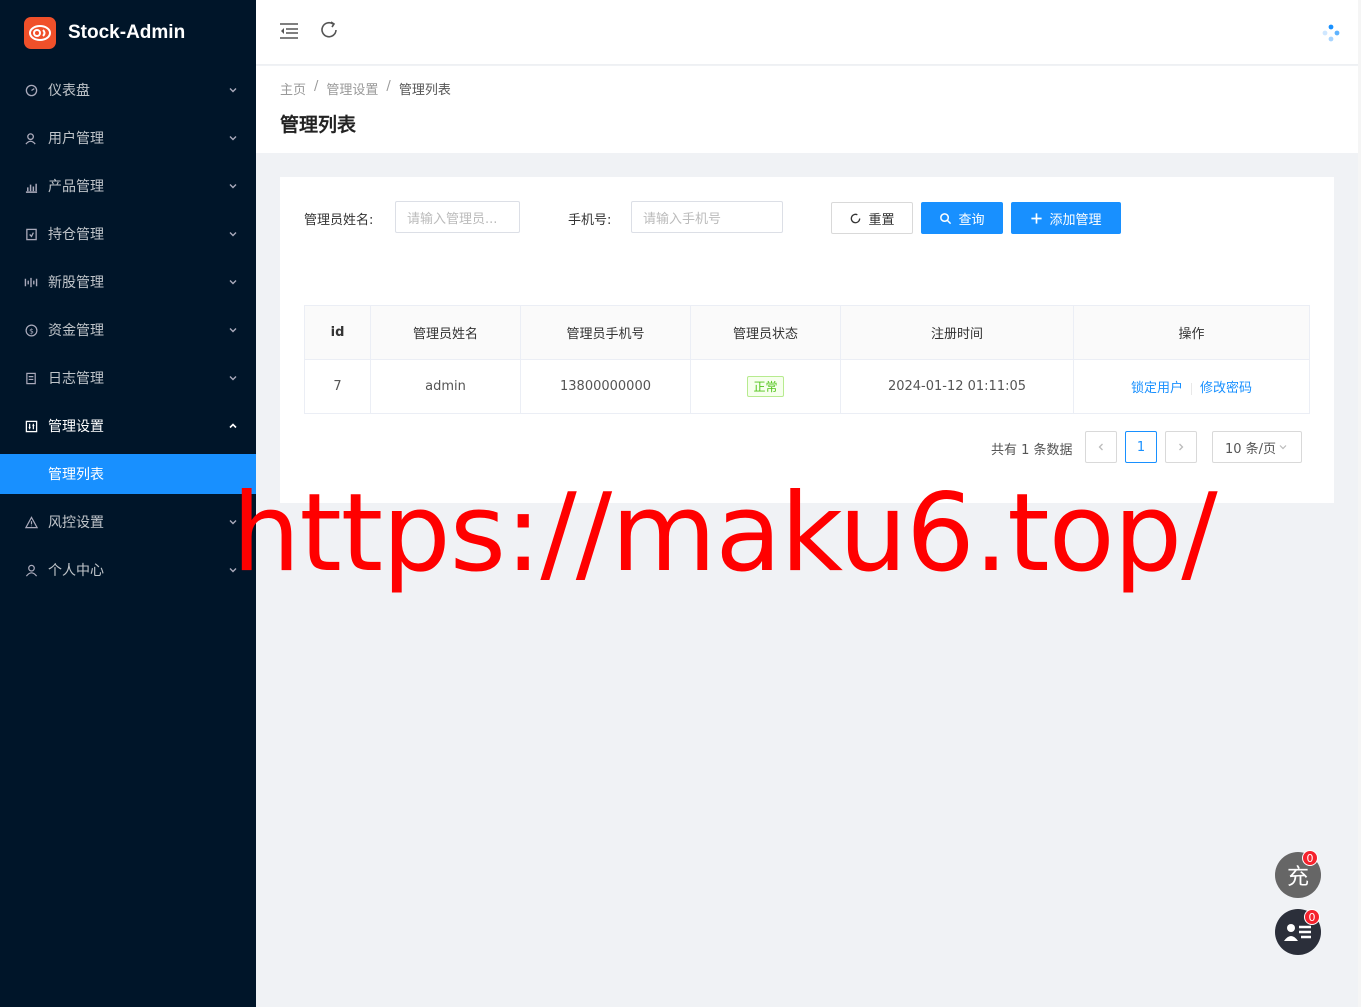 The width and height of the screenshot is (1361, 1007). Describe the element at coordinates (318, 125) in the screenshot. I see `page-title: 管理列表` at that location.